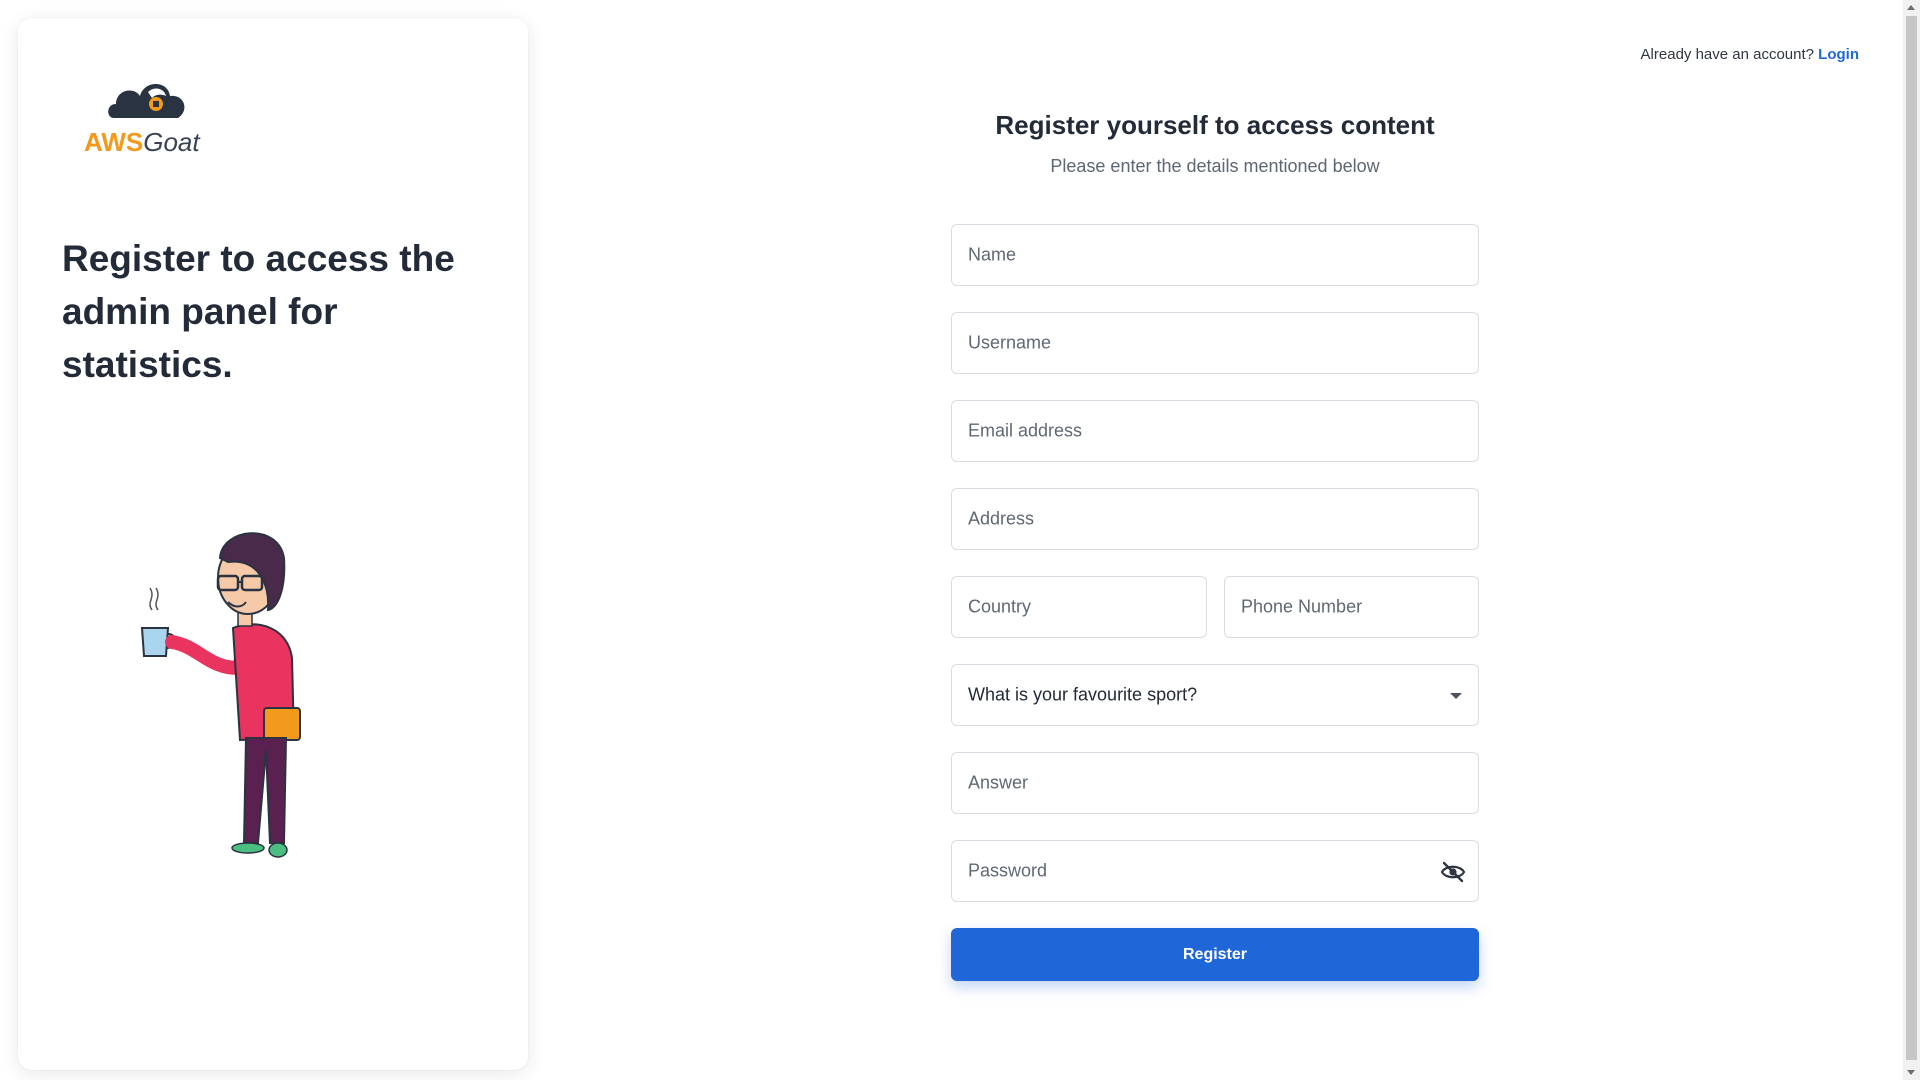  What do you see at coordinates (171, 142) in the screenshot?
I see `brand-goat: Goat` at bounding box center [171, 142].